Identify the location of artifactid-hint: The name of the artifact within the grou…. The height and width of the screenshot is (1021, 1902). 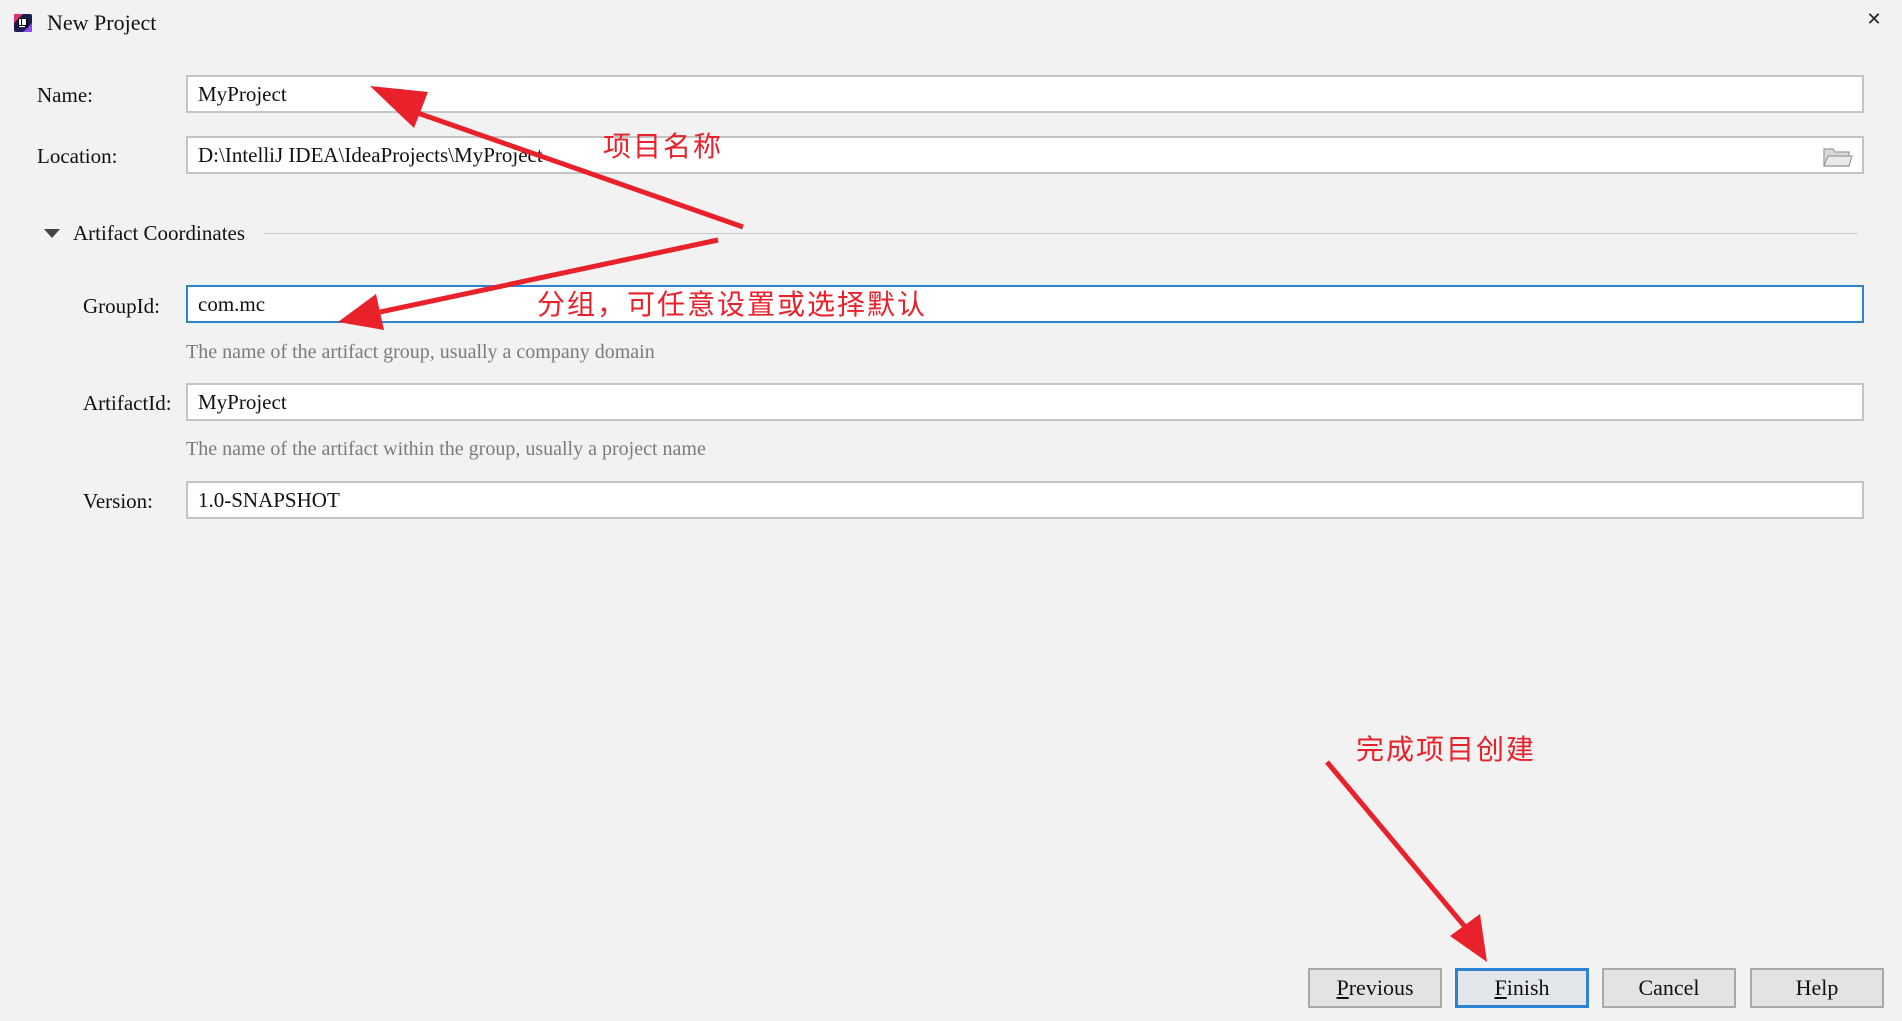
(446, 449).